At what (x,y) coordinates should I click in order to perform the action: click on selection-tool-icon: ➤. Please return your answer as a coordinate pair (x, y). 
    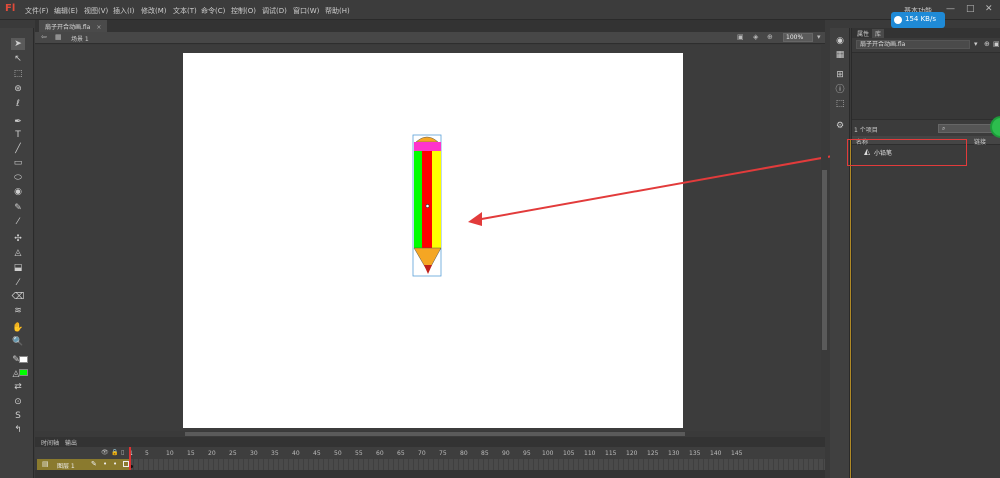
    Looking at the image, I should click on (18, 44).